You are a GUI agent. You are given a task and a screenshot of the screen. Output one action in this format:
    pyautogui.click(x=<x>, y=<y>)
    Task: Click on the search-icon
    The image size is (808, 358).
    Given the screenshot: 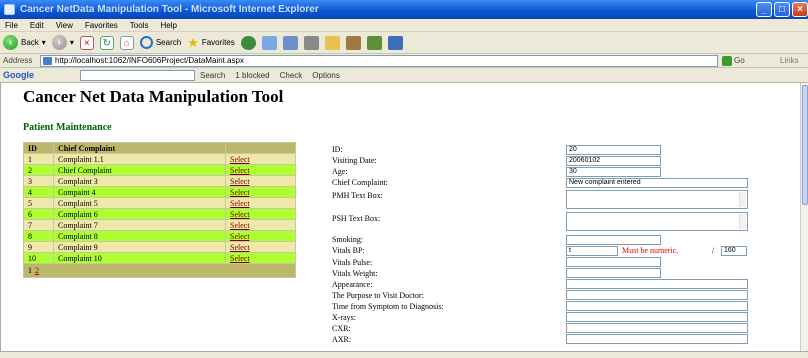 What is the action you would take?
    pyautogui.click(x=146, y=42)
    